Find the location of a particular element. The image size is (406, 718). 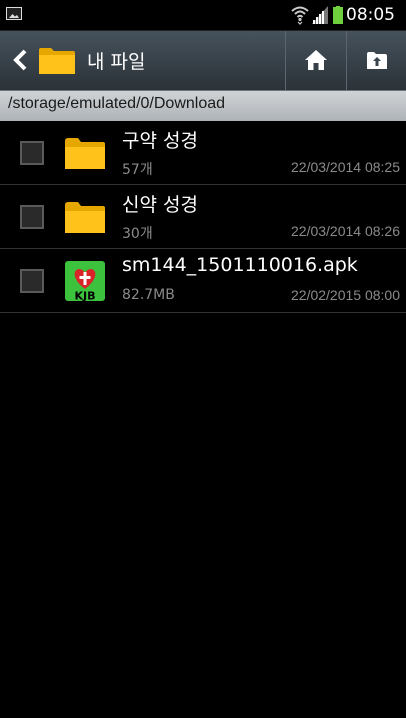

kjb-app-icon-label: KJB is located at coordinates (84, 296).